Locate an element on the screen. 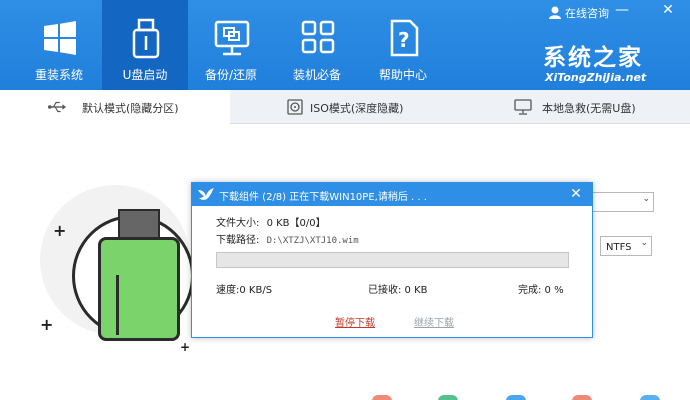 This screenshot has width=690, height=400. download-path-label: 下载路径: is located at coordinates (238, 240).